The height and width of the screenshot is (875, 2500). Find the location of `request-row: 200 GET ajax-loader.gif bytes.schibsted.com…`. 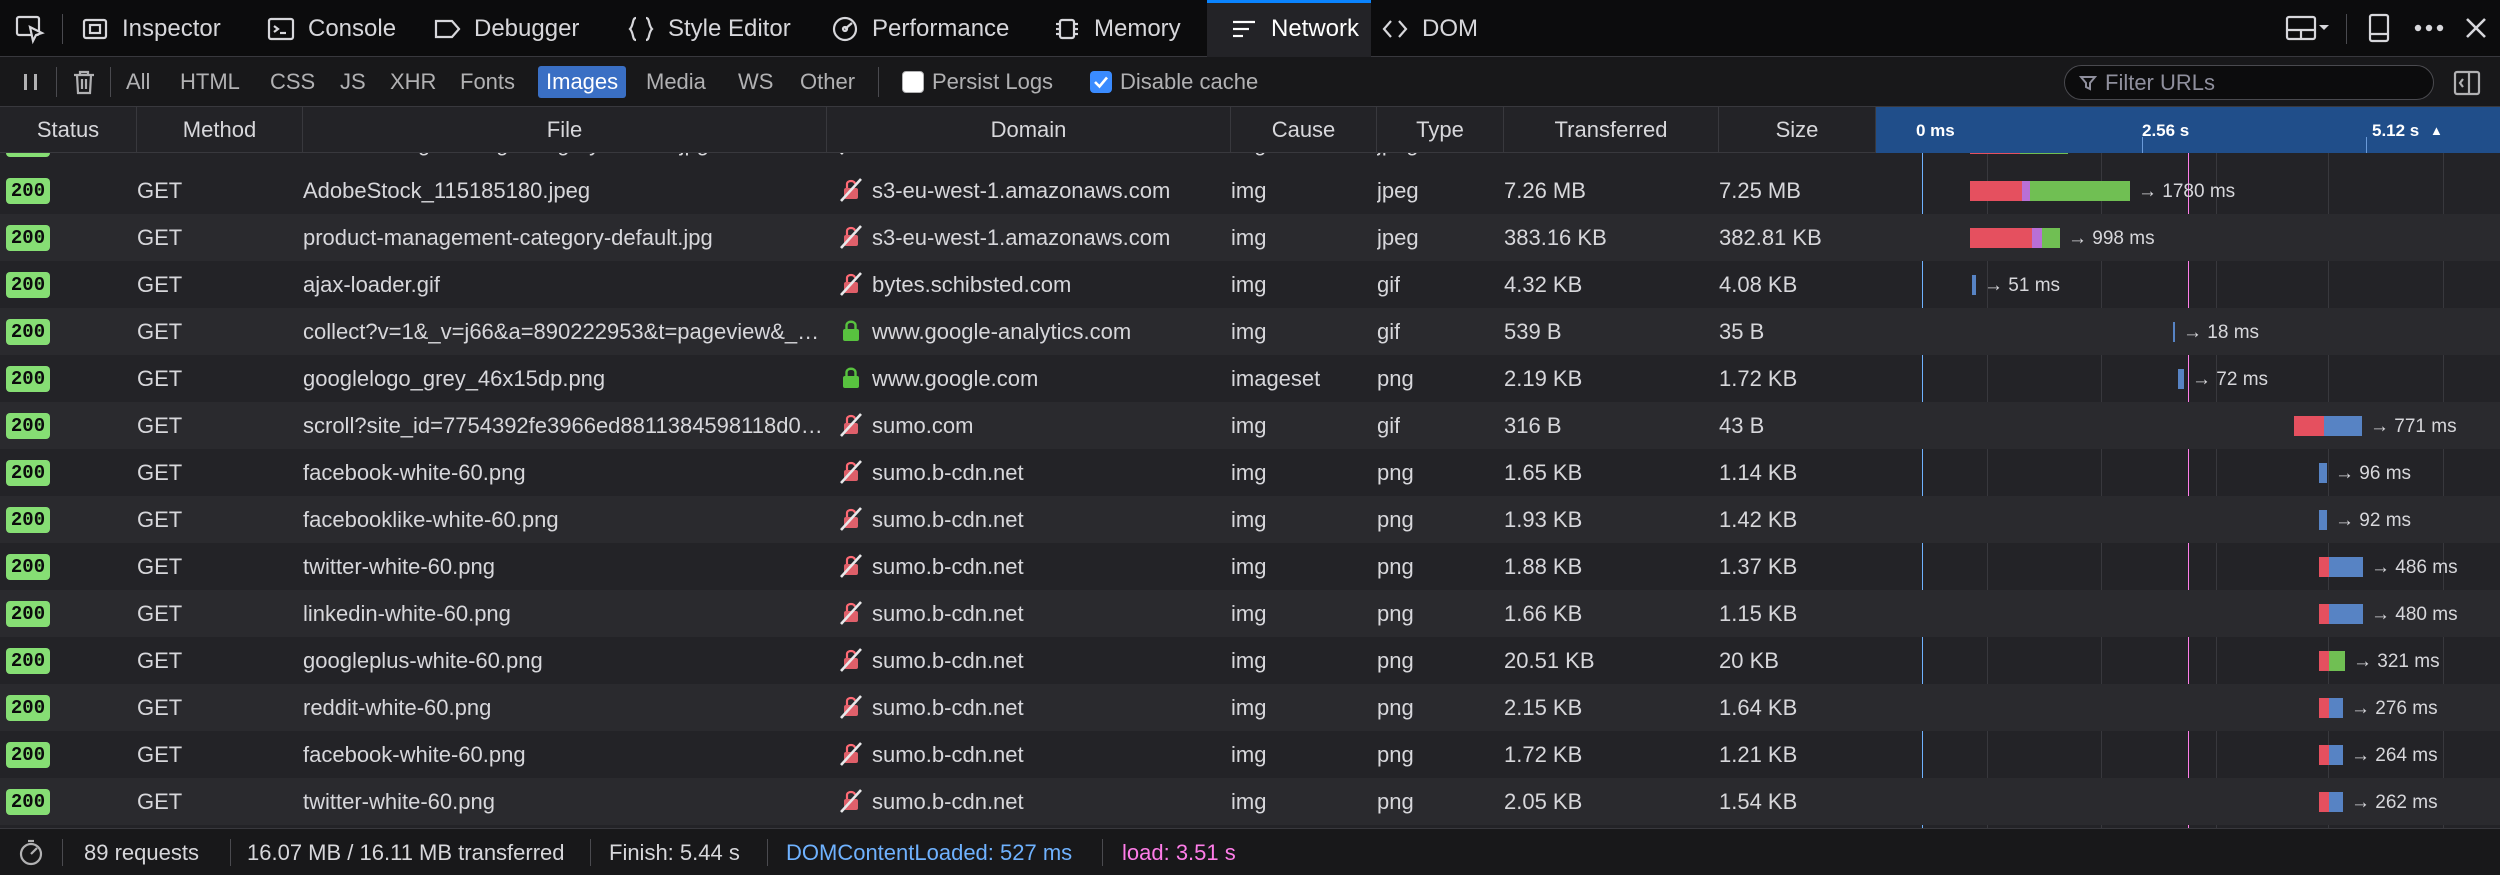

request-row: 200 GET ajax-loader.gif bytes.schibsted.com… is located at coordinates (1250, 284).